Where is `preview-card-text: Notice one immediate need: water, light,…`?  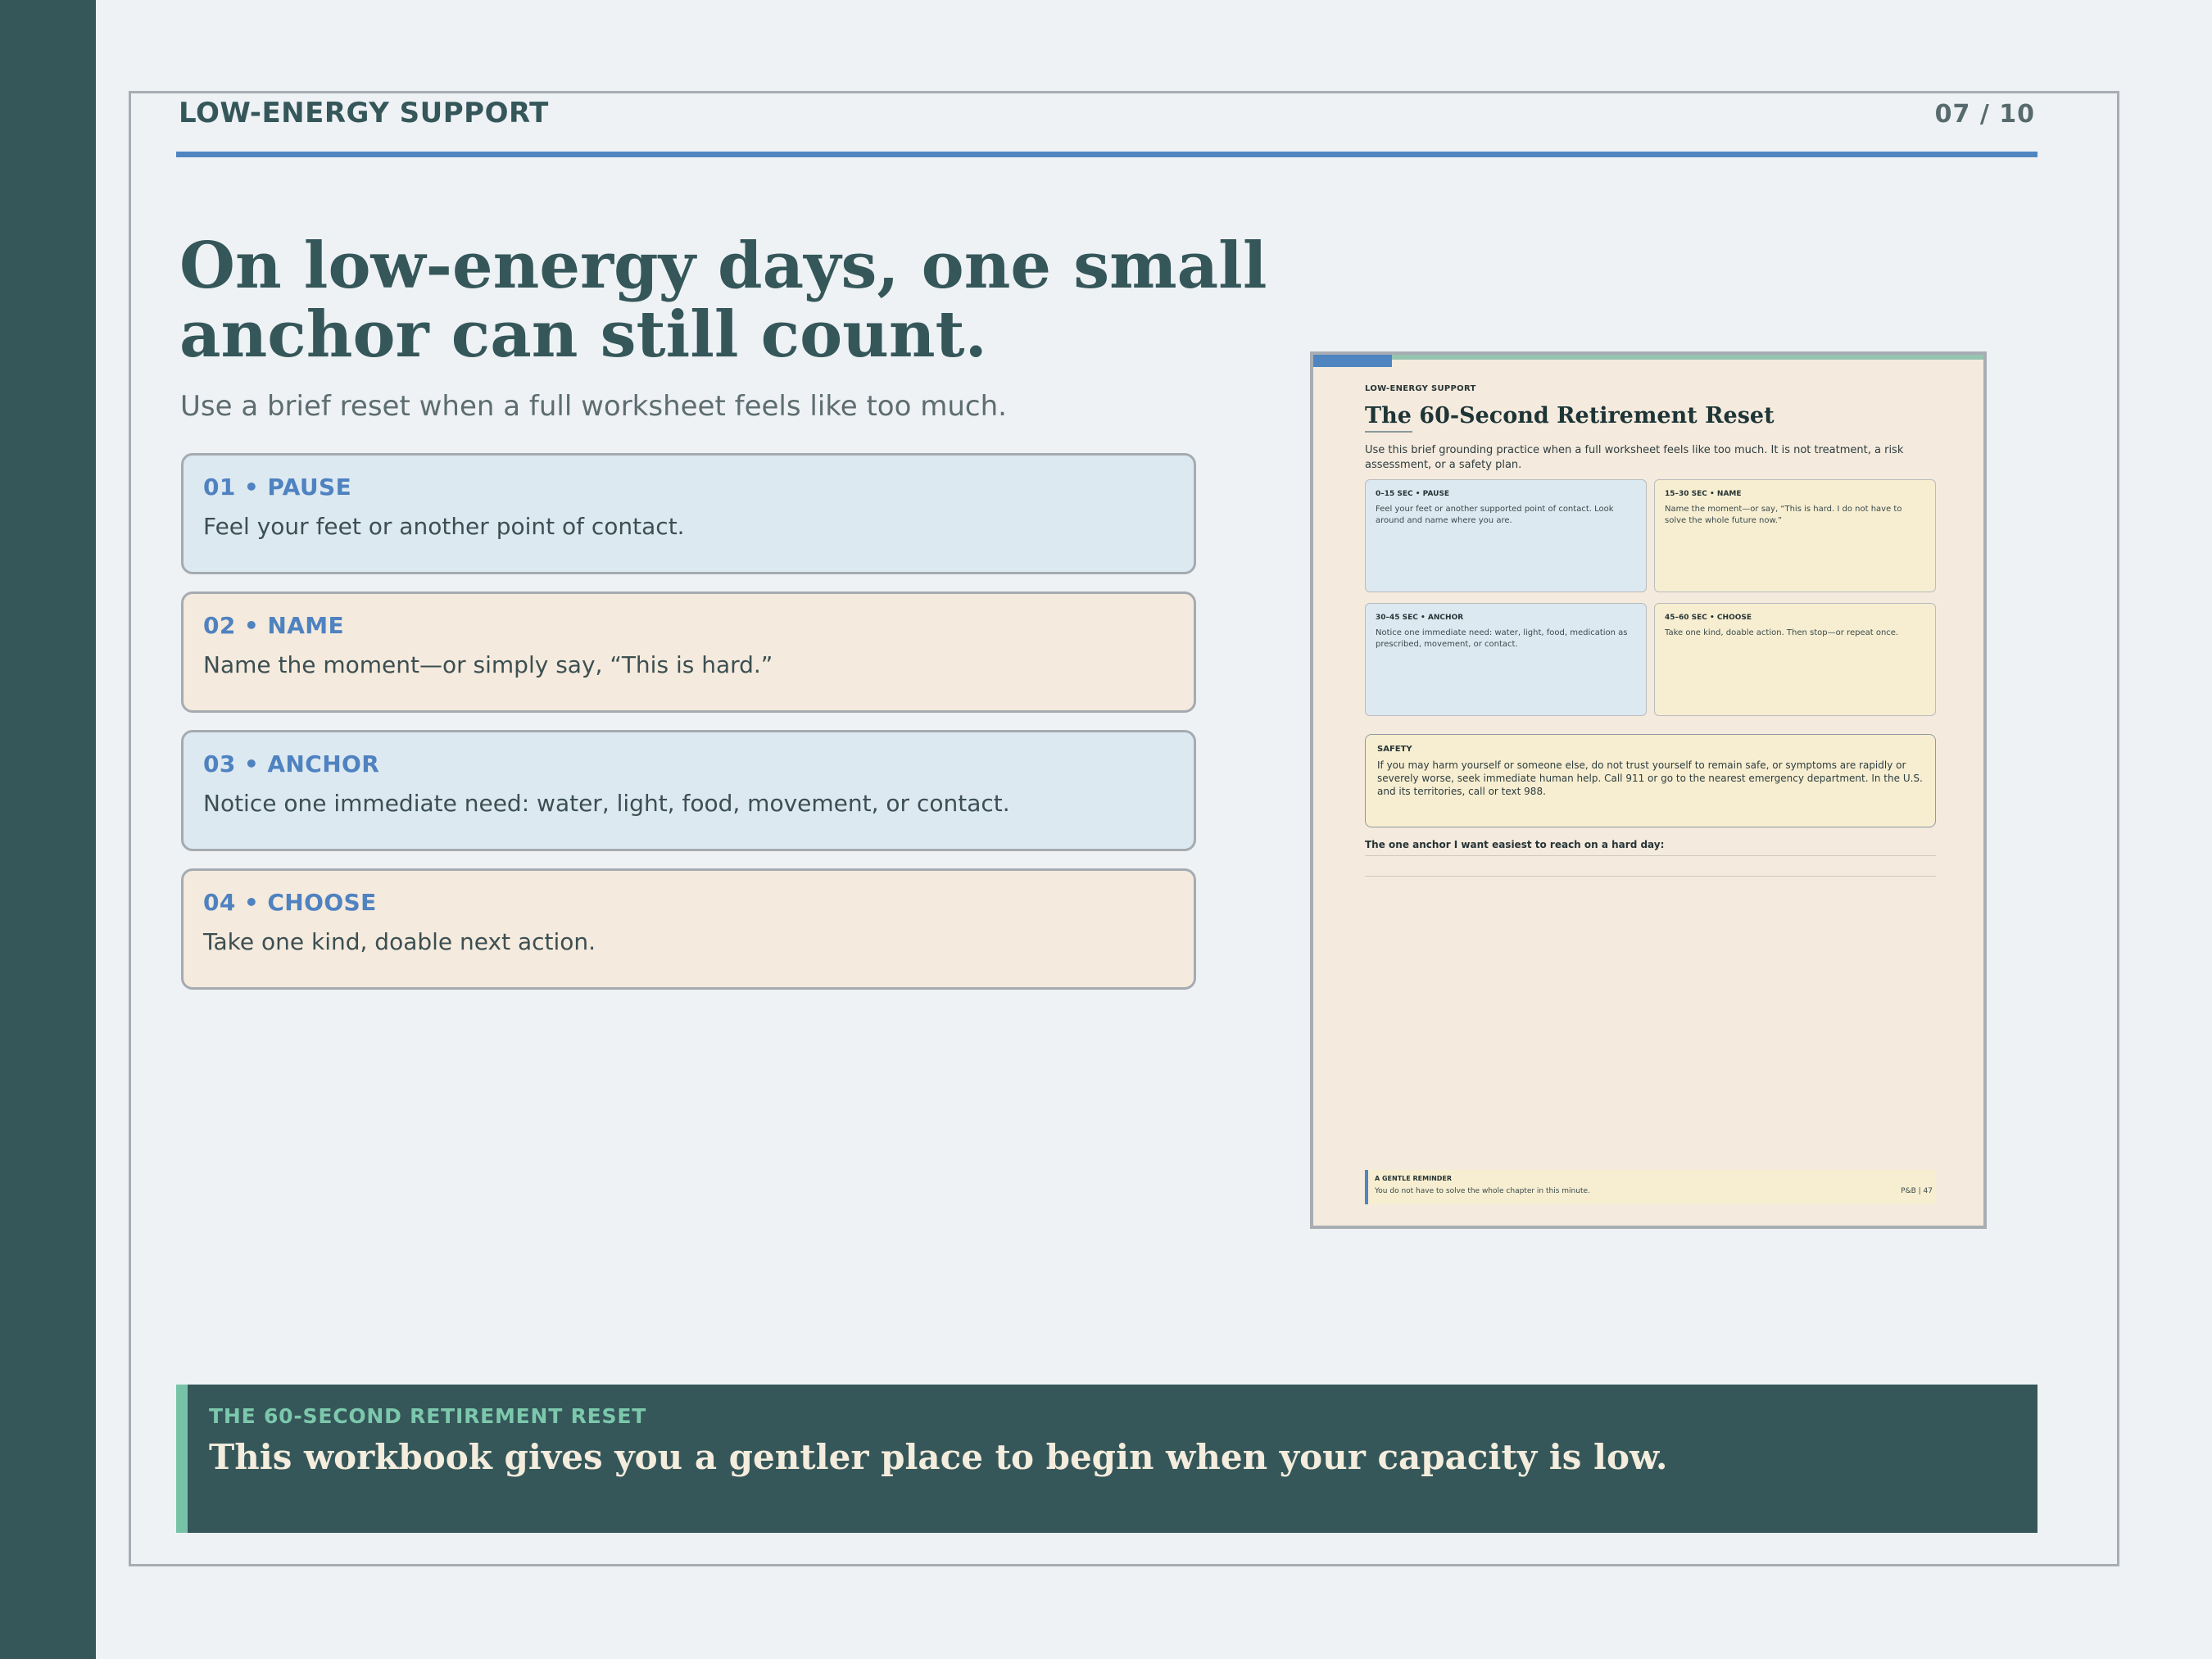 preview-card-text: Notice one immediate need: water, light,… is located at coordinates (1502, 638).